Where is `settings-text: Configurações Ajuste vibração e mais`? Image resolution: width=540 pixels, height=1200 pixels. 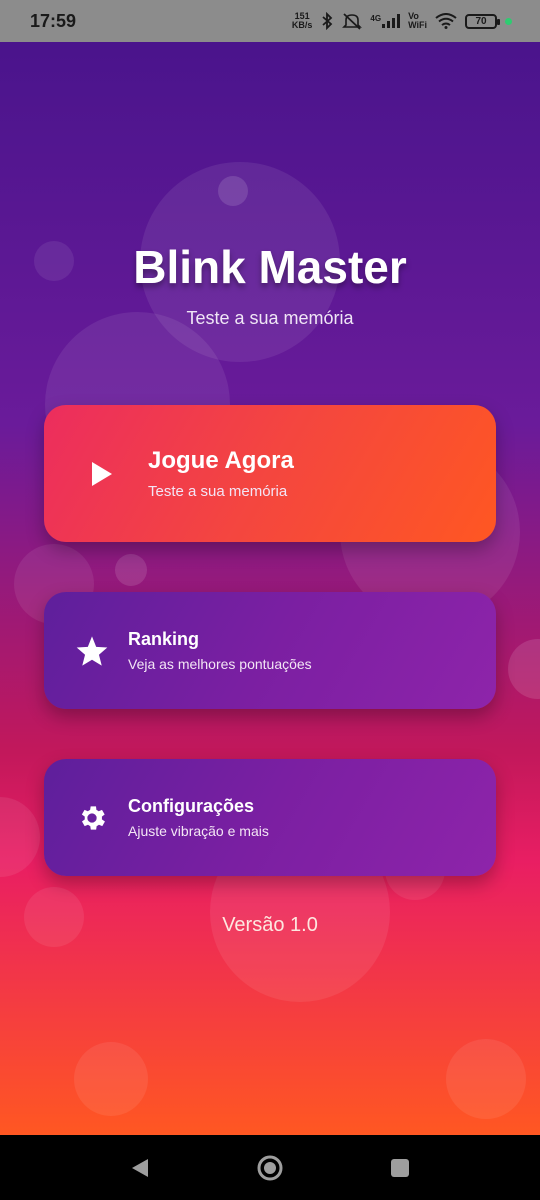
settings-text: Configurações Ajuste vibração e mais is located at coordinates (198, 817).